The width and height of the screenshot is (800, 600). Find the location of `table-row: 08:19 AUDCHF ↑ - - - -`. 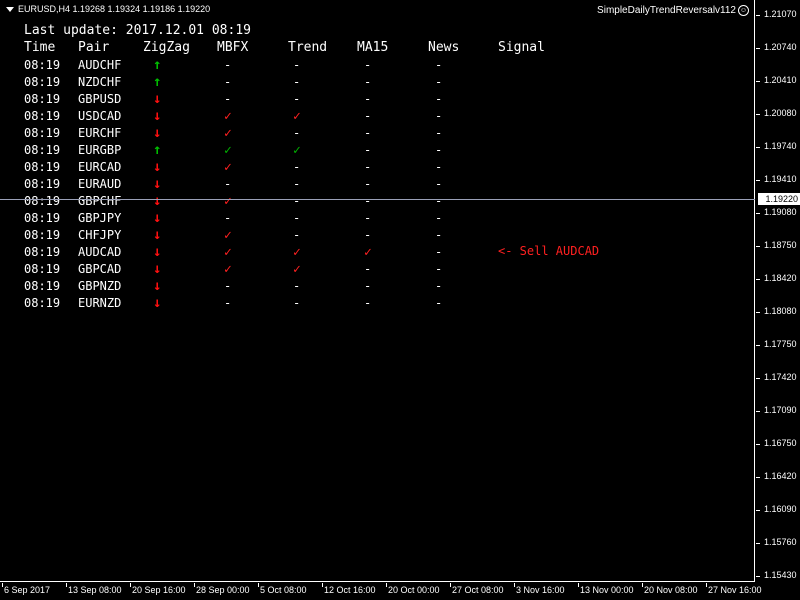

table-row: 08:19 AUDCHF ↑ - - - - is located at coordinates (380, 66).